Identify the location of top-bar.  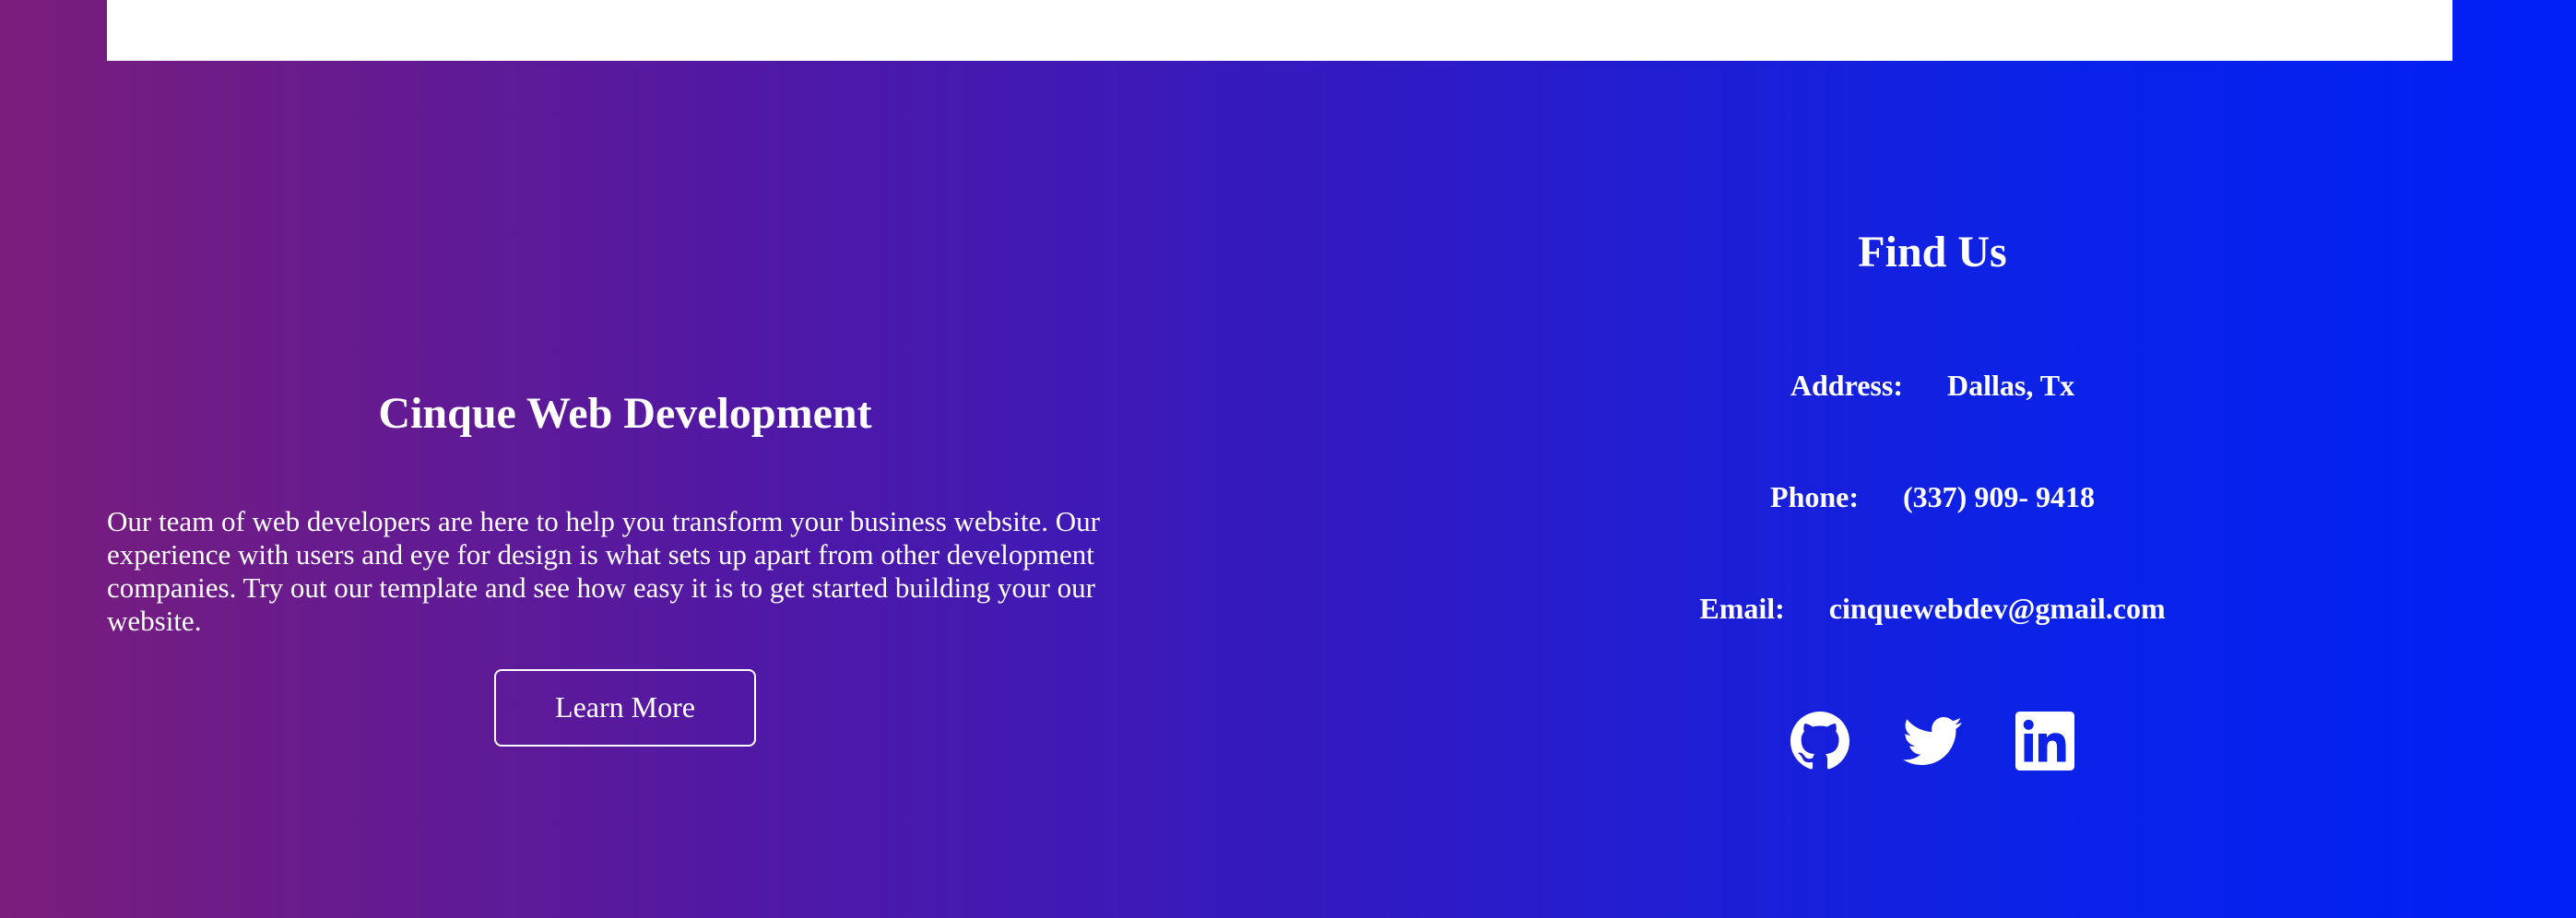
(1279, 30).